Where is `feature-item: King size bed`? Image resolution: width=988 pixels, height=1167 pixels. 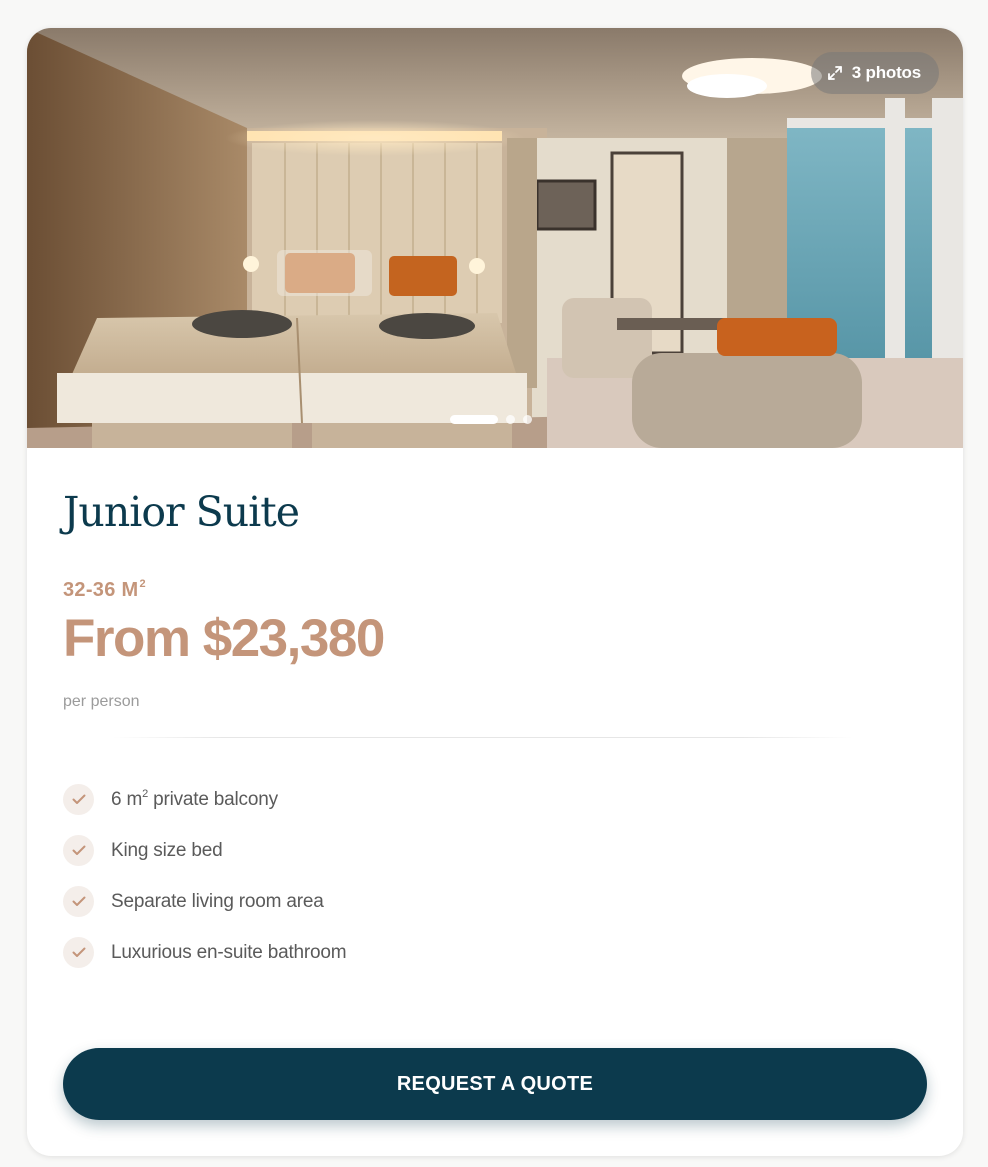 feature-item: King size bed is located at coordinates (204, 850).